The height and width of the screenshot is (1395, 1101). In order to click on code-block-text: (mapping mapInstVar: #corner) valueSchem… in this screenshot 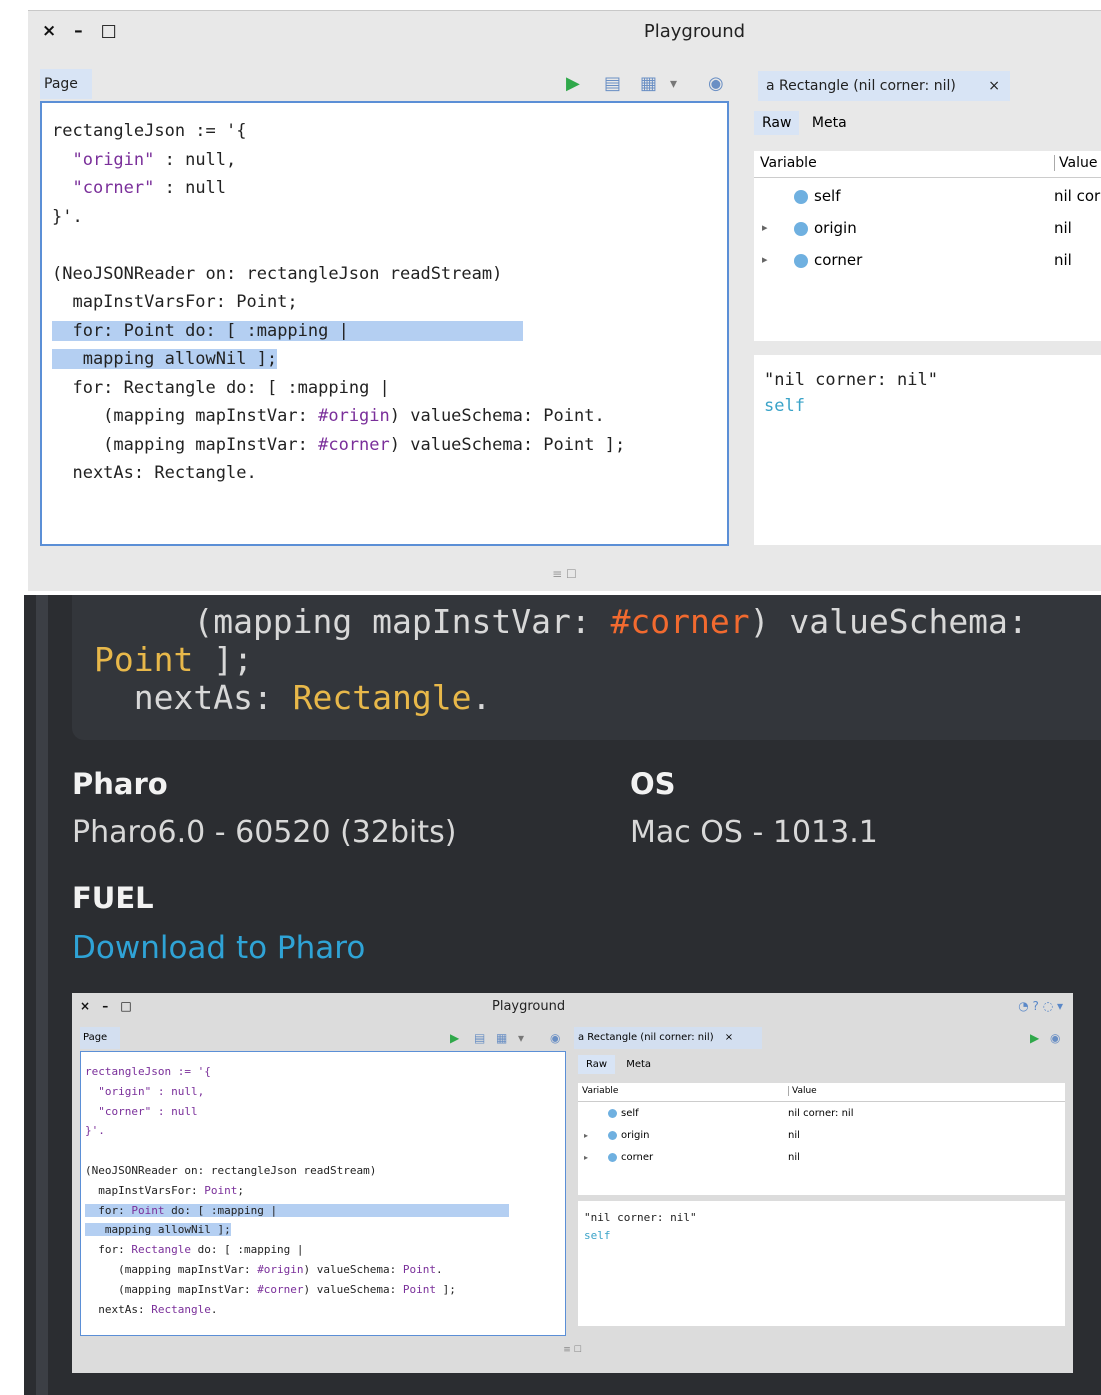, I will do `click(561, 659)`.